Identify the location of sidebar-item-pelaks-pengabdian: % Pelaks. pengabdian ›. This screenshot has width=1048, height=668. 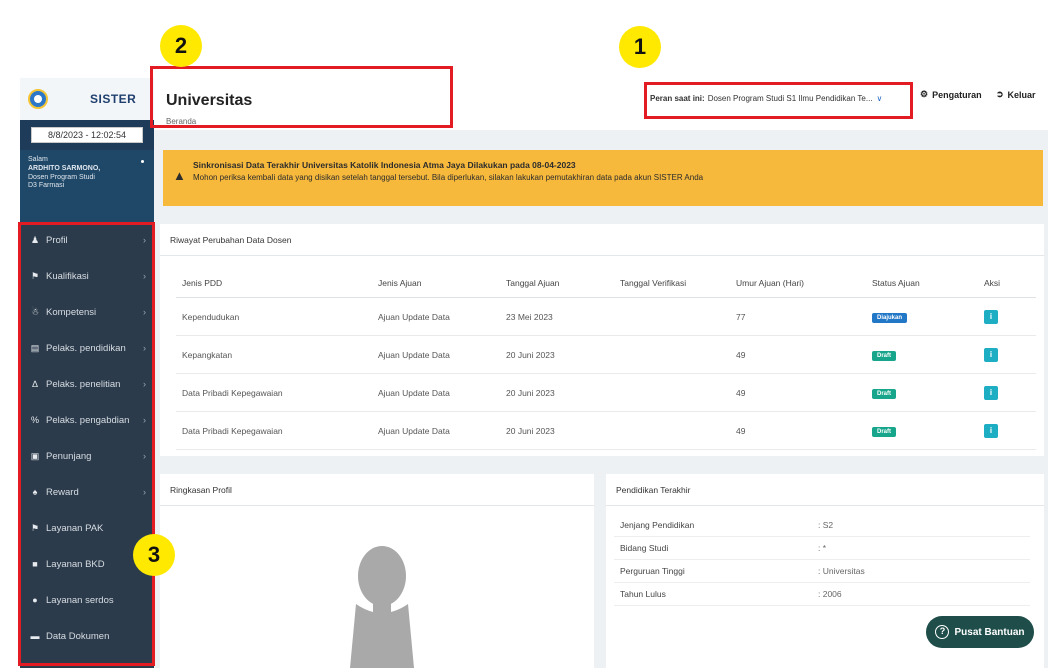
(87, 420).